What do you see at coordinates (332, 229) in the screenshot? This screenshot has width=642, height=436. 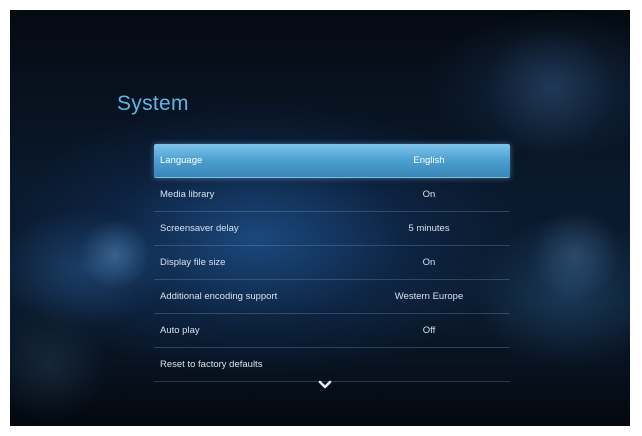 I see `menu-item-screensaver-delay: Screensaver delay 5 minutes` at bounding box center [332, 229].